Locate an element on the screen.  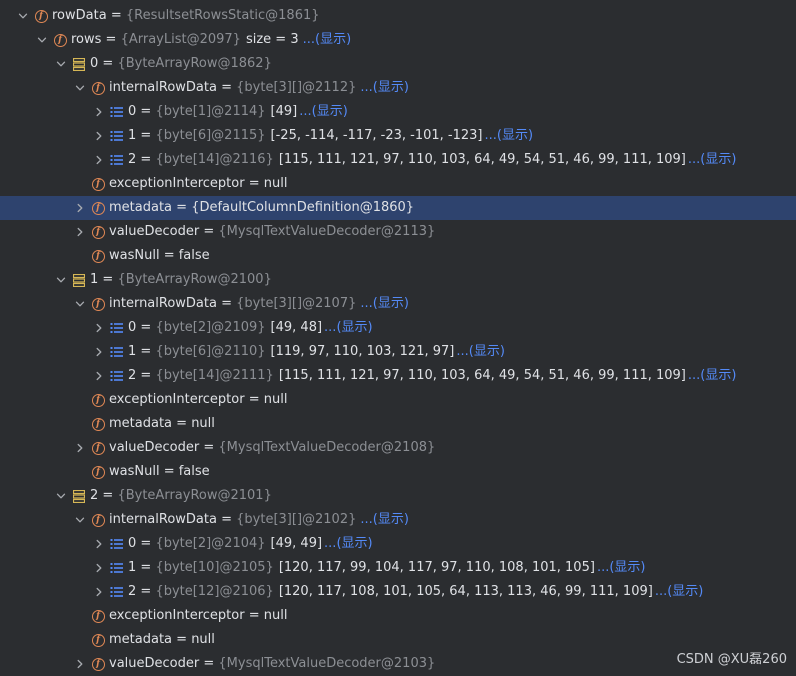
tree-row: 0 = {ByteArrayRow@1862} is located at coordinates (398, 64).